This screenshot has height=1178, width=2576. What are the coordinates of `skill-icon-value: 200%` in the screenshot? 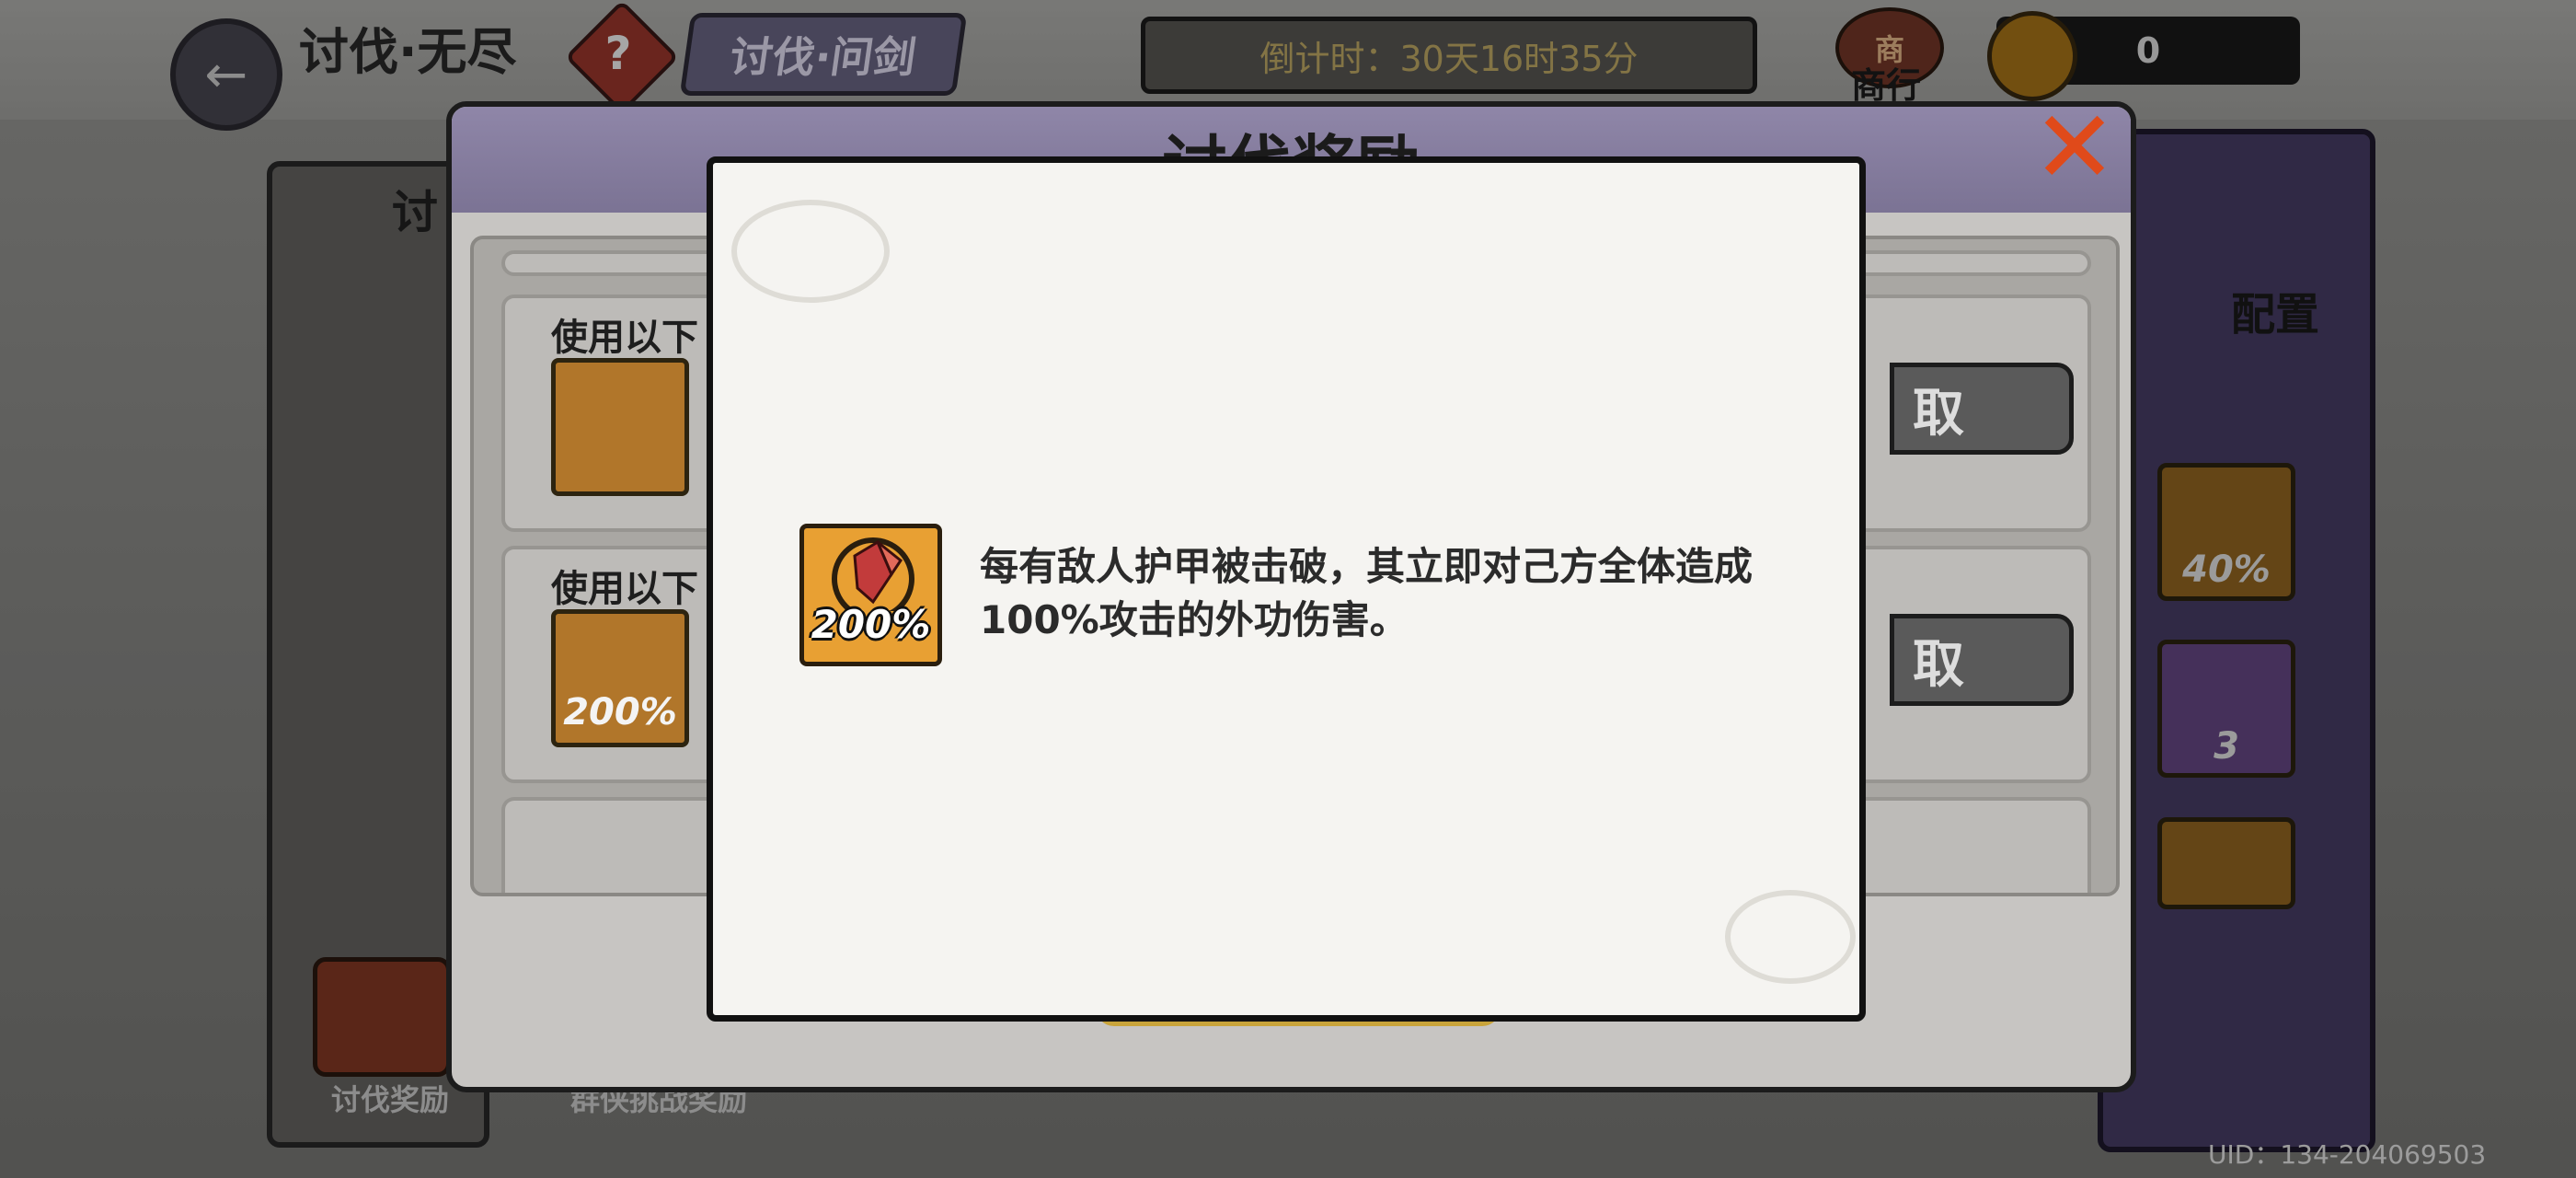 It's located at (871, 624).